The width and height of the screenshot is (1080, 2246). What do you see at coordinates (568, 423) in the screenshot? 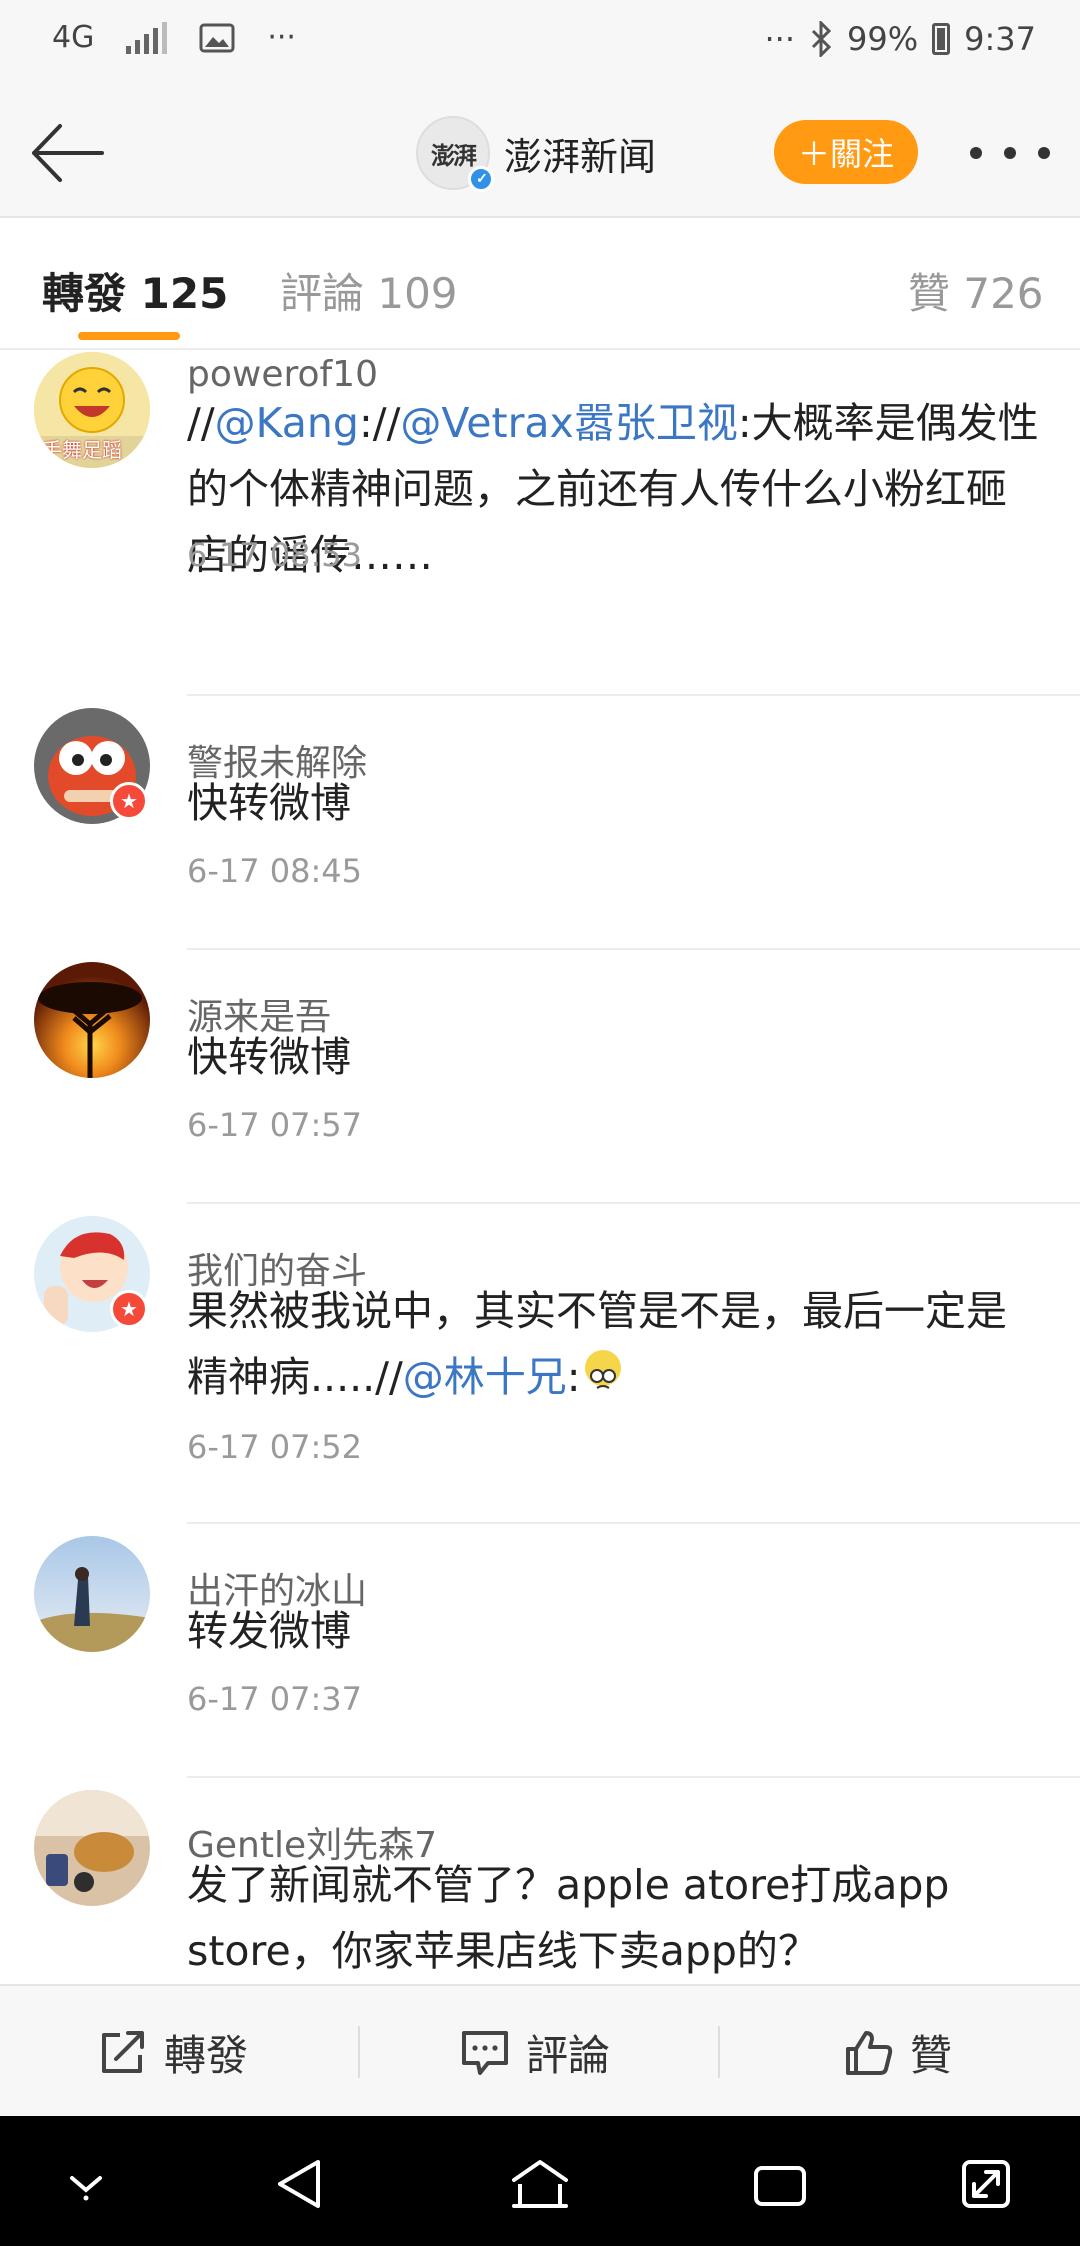
I see `mention-link: @Vetrax嚣张卫视` at bounding box center [568, 423].